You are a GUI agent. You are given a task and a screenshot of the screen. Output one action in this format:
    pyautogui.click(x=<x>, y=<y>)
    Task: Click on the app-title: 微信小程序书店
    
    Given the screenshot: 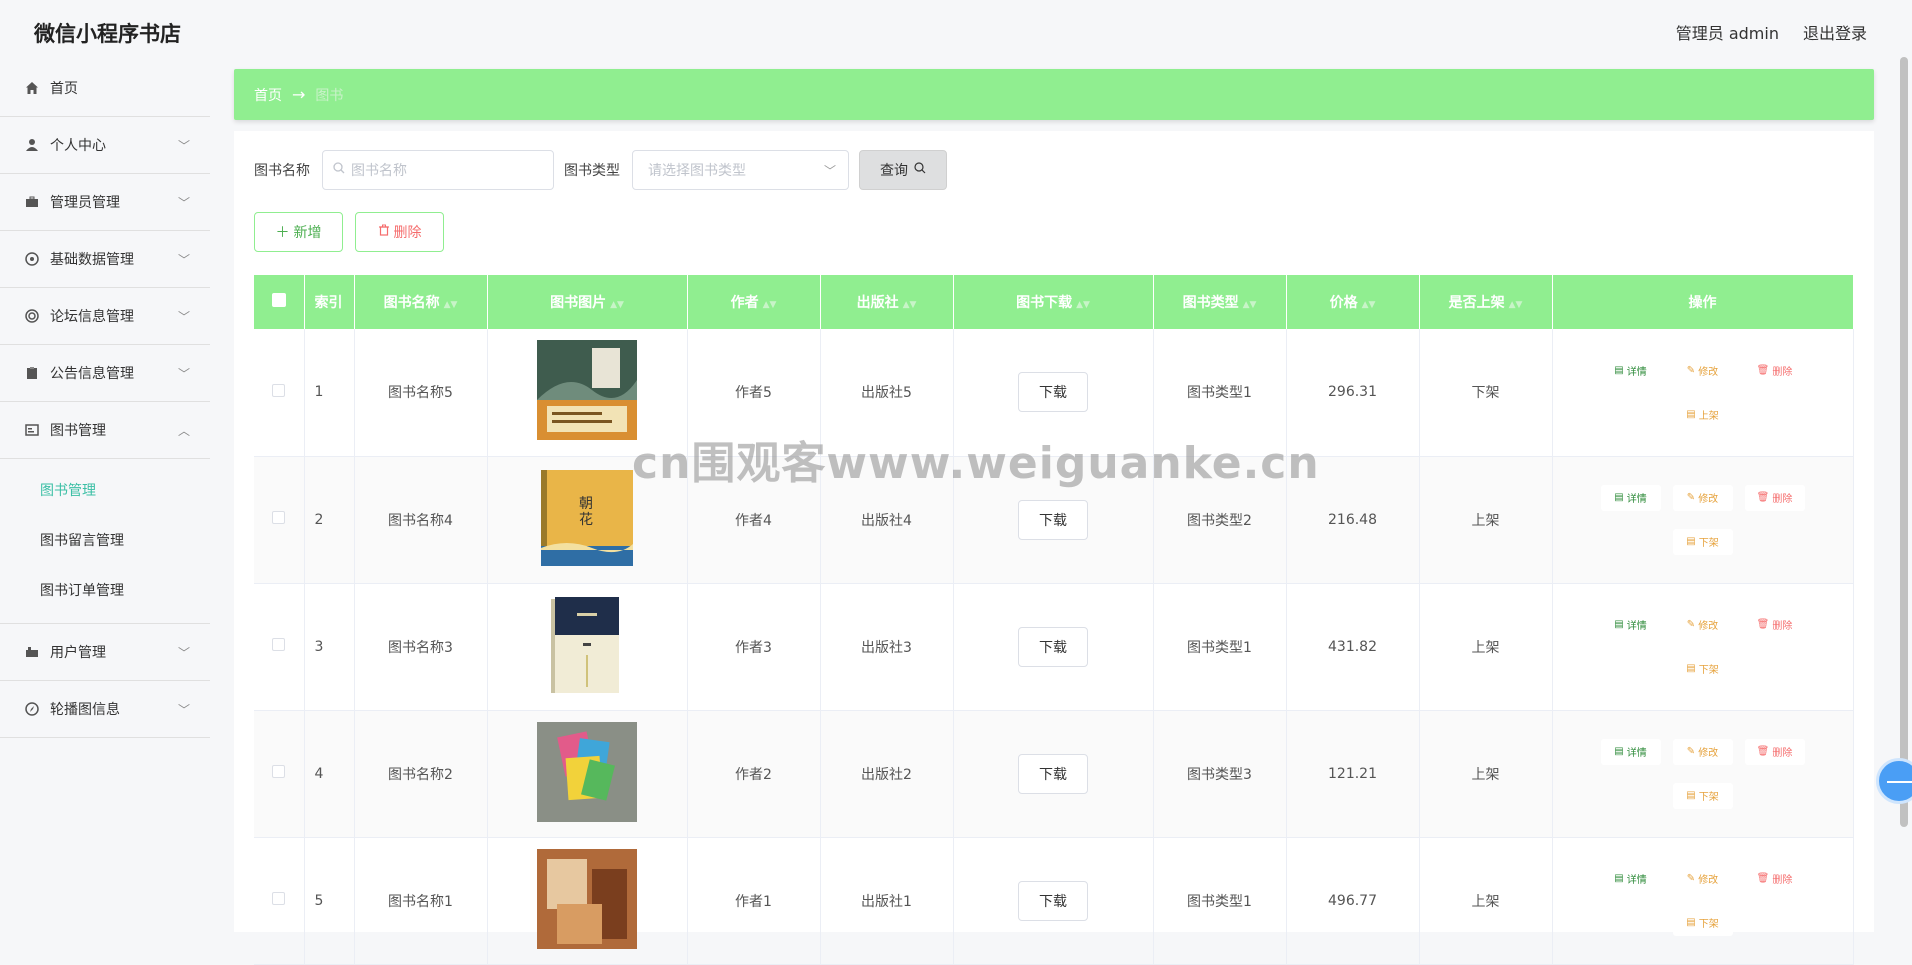 What is the action you would take?
    pyautogui.click(x=107, y=34)
    